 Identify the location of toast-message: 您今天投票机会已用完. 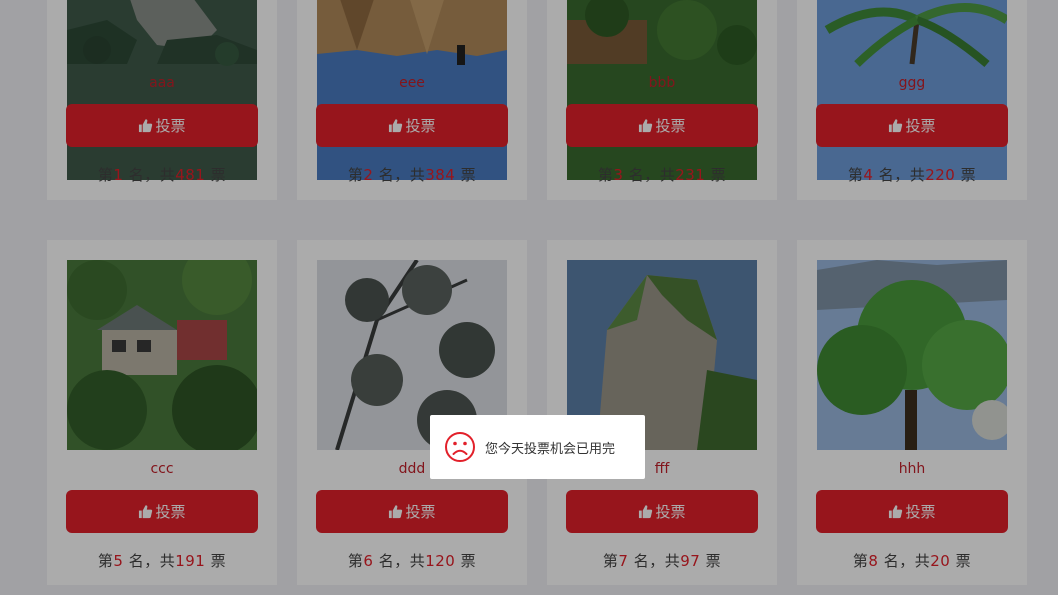
(550, 449).